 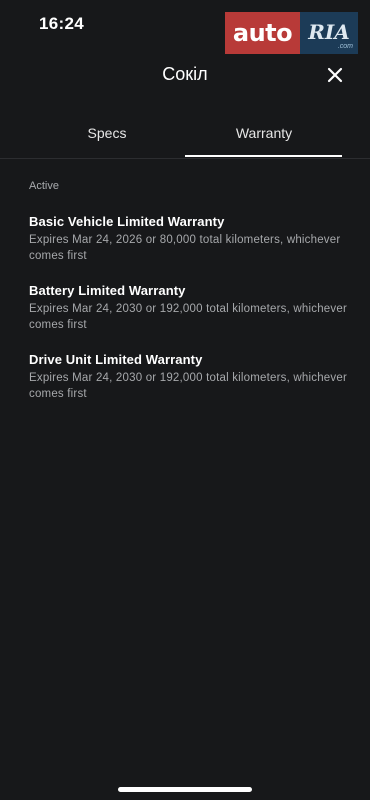 What do you see at coordinates (107, 133) in the screenshot?
I see `tab-specs: Specs` at bounding box center [107, 133].